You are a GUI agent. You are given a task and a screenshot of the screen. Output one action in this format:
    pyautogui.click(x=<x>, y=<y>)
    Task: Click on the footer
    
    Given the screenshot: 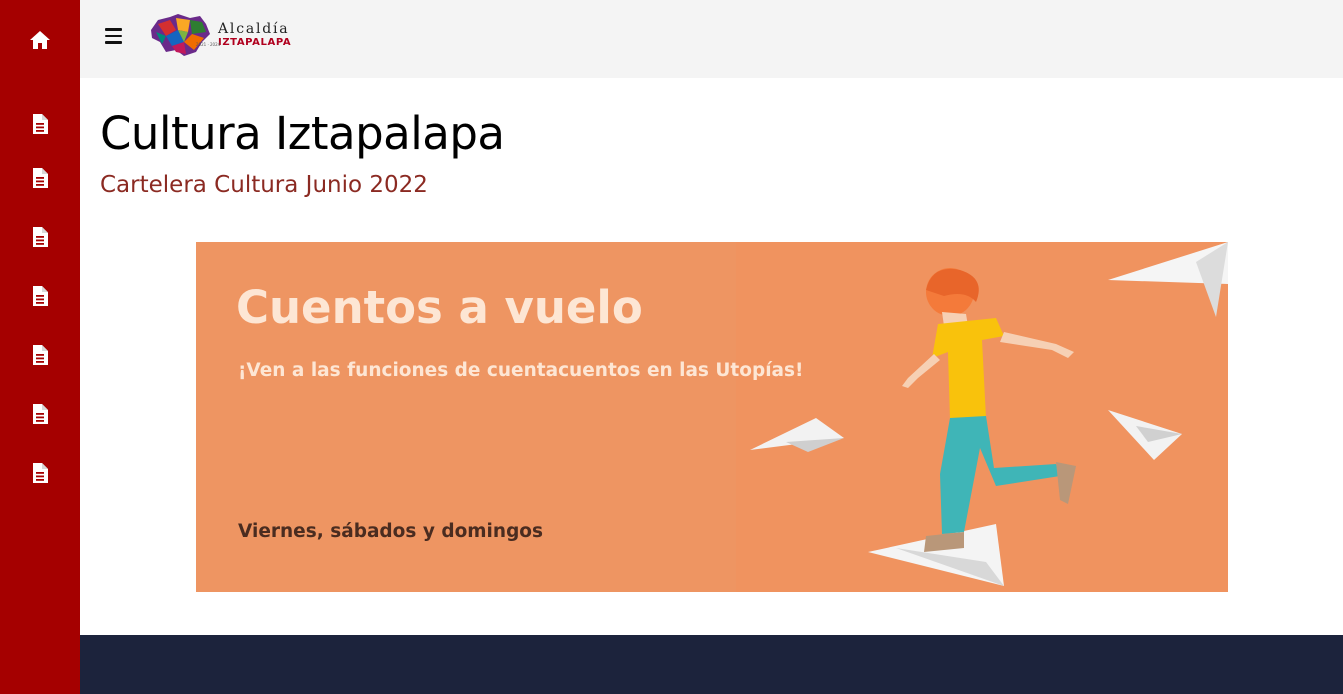 What is the action you would take?
    pyautogui.click(x=711, y=664)
    